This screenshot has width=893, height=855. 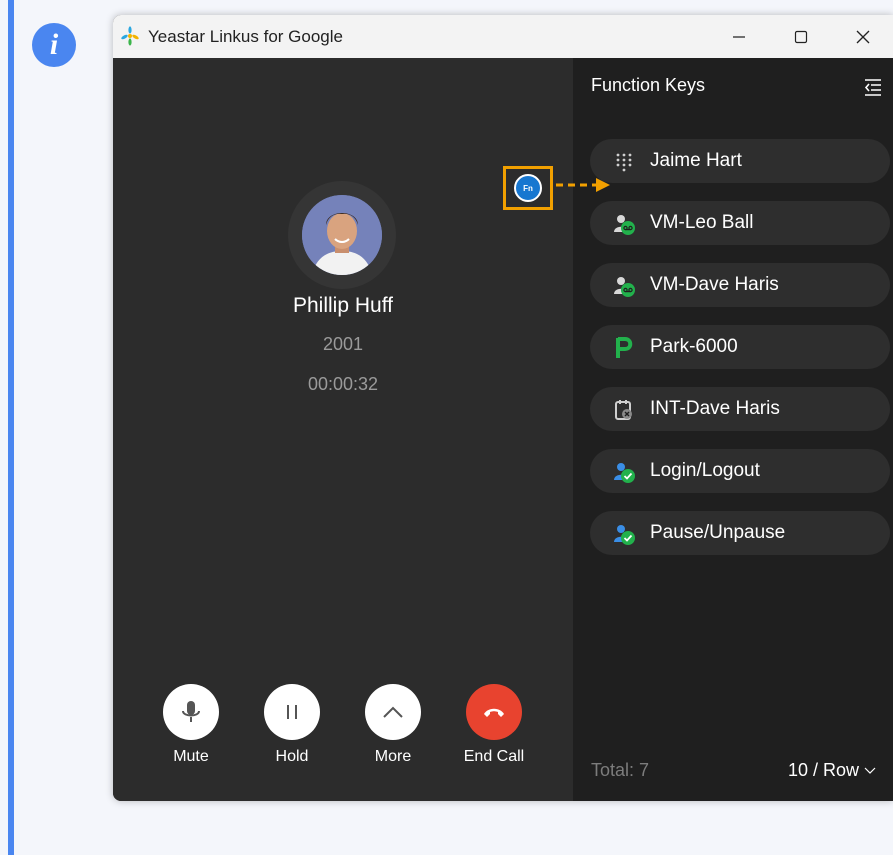 I want to click on function-keys-toggle-highlight: Fn, so click(x=528, y=188).